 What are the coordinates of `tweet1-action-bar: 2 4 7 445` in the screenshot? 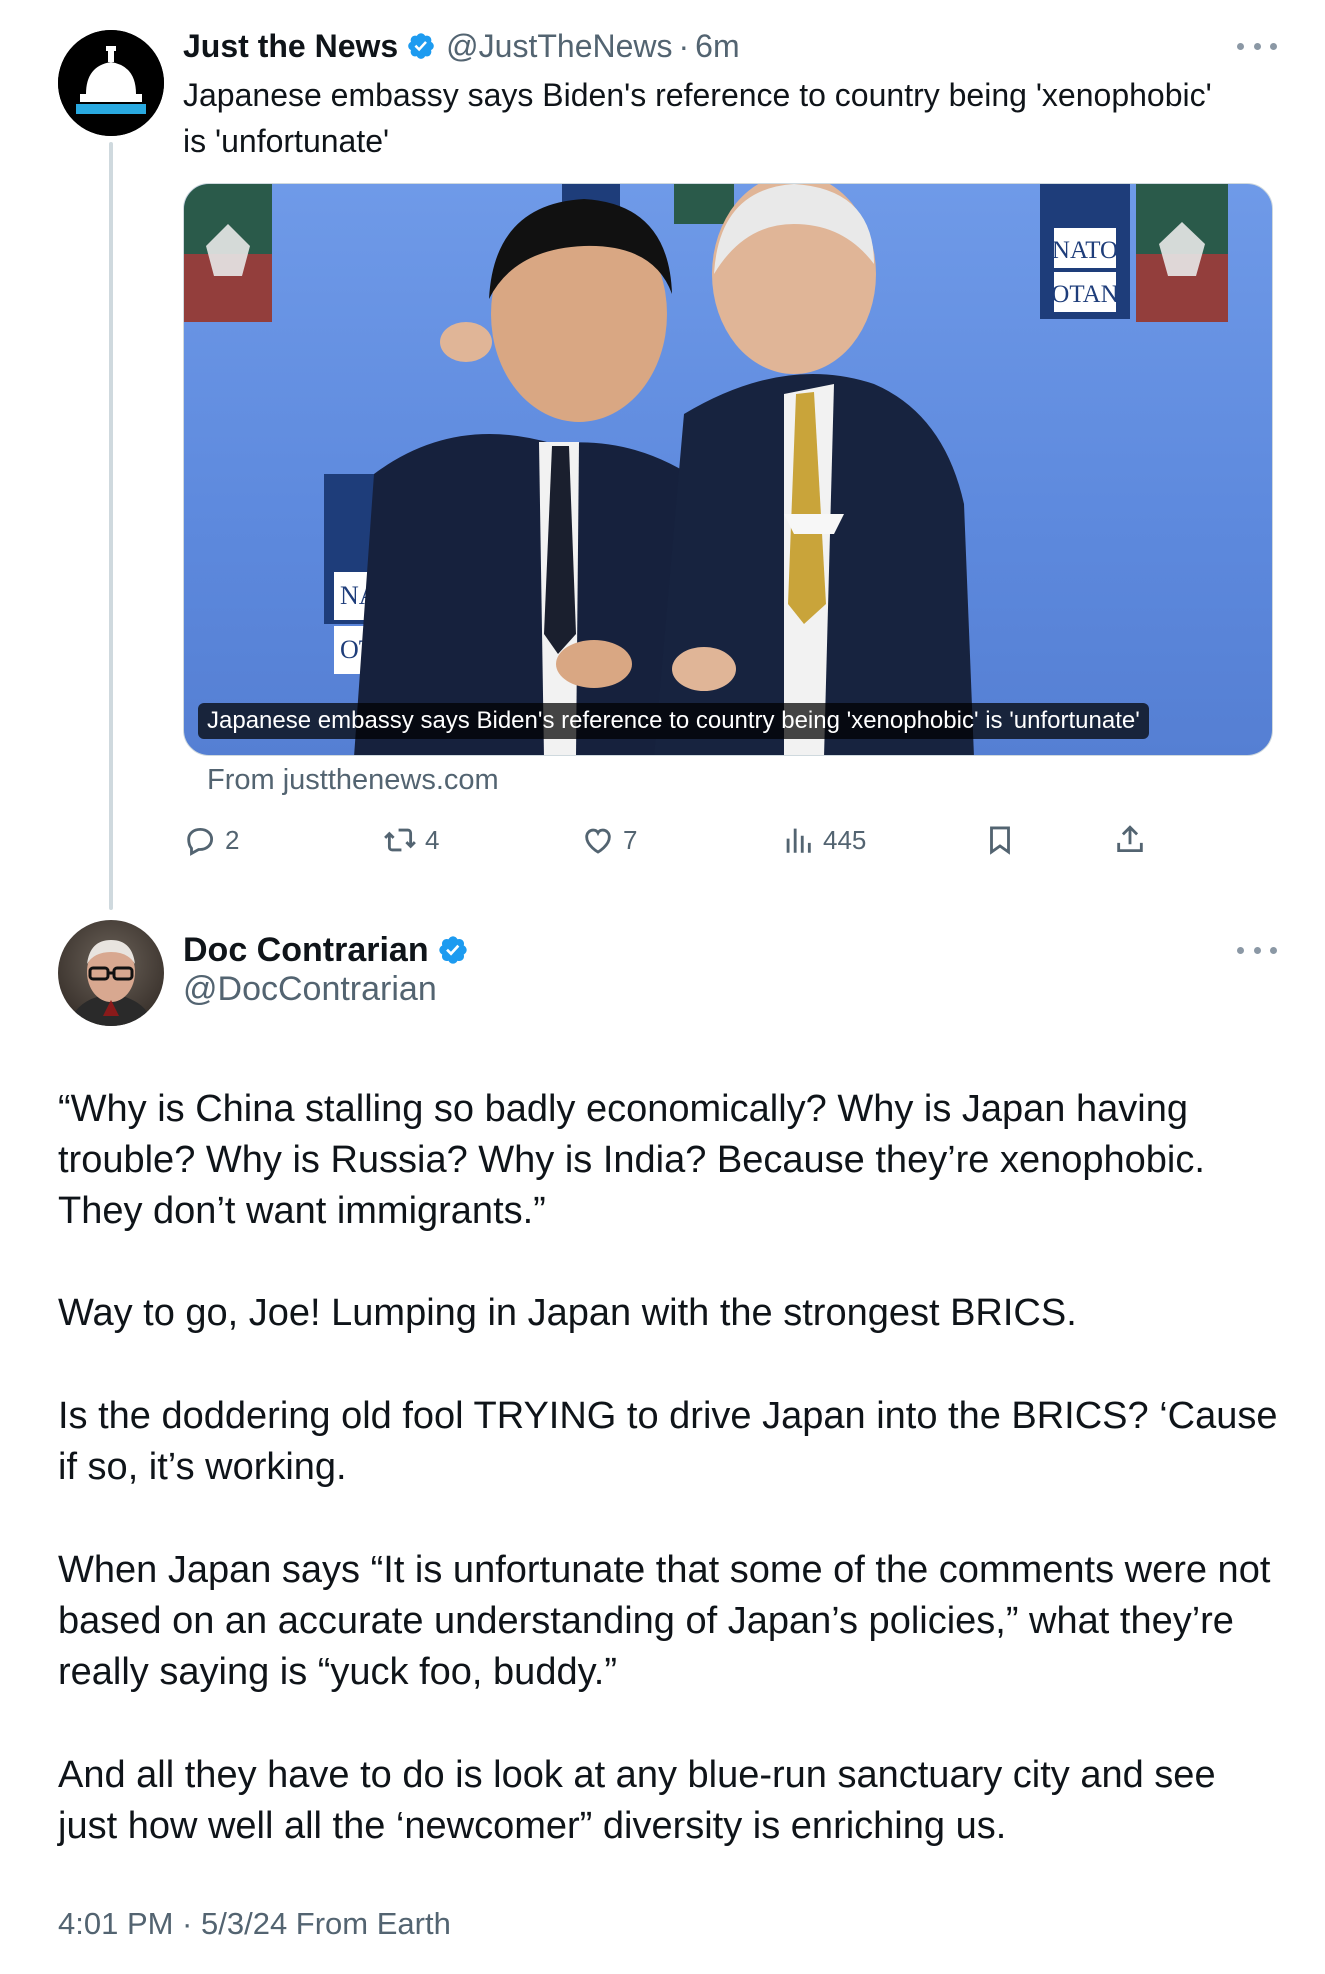 It's located at (683, 840).